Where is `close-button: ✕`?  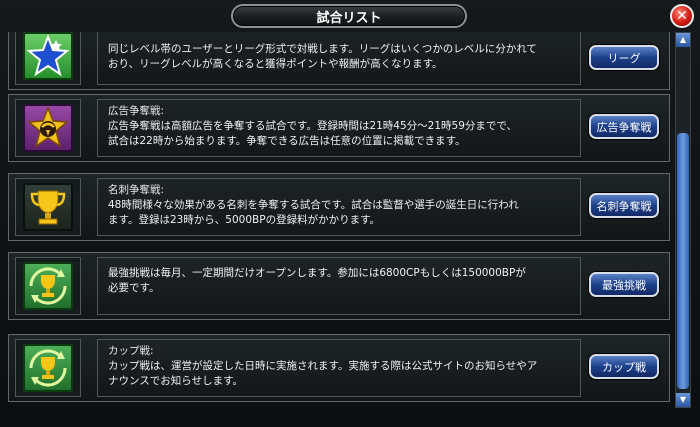 close-button: ✕ is located at coordinates (682, 16).